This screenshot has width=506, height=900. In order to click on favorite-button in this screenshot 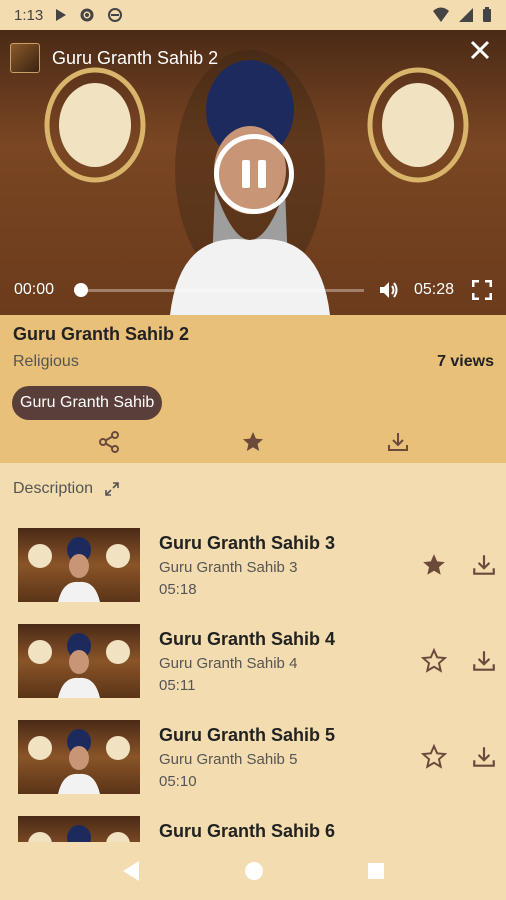, I will do `click(253, 442)`.